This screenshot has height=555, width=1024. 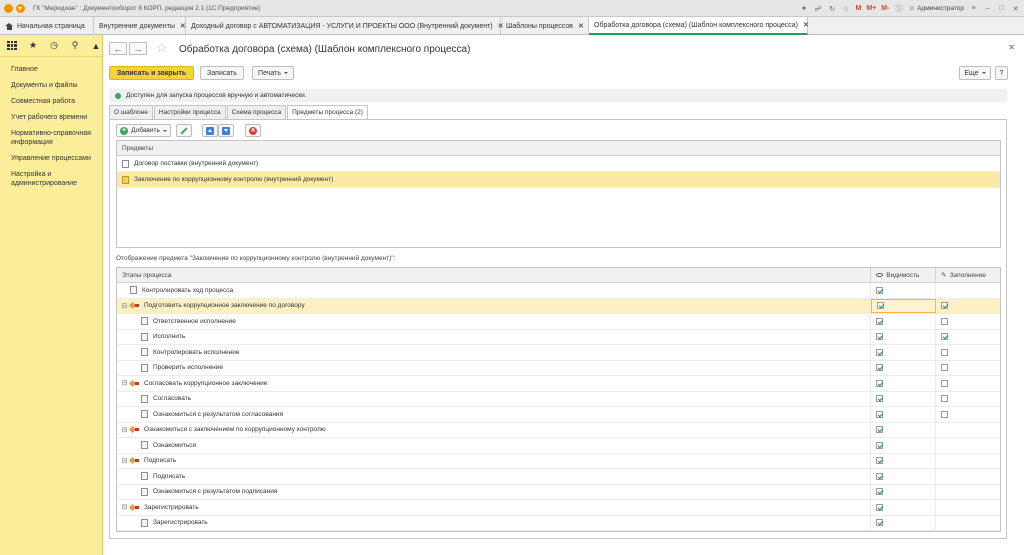 I want to click on stage-row: Ответственное исполнение, so click(x=558, y=322).